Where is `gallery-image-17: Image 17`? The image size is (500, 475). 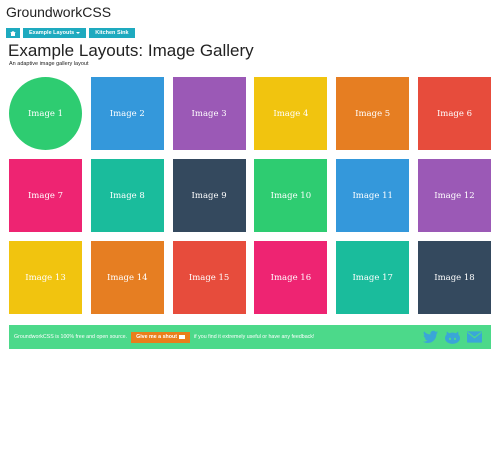
gallery-image-17: Image 17 is located at coordinates (373, 277).